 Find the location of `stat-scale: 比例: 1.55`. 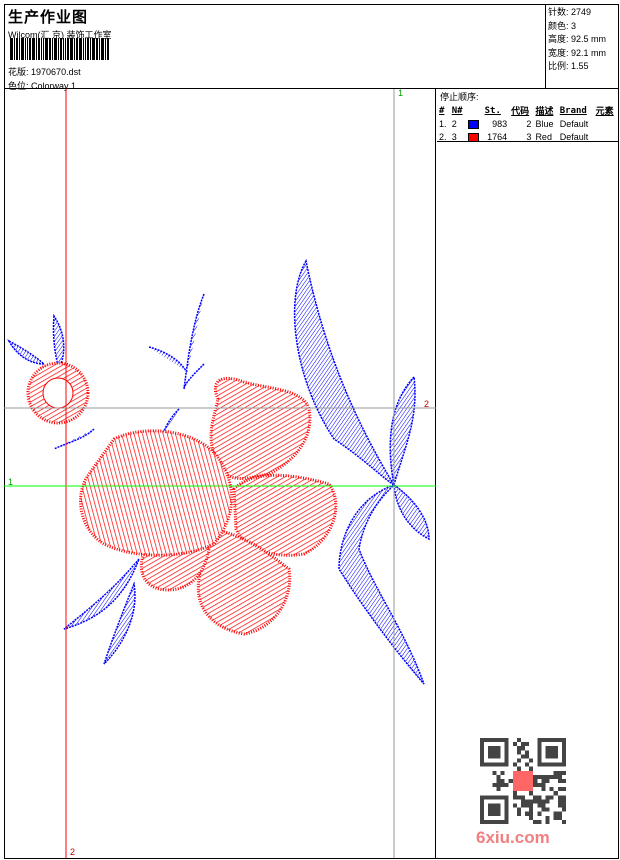

stat-scale: 比例: 1.55 is located at coordinates (568, 66).